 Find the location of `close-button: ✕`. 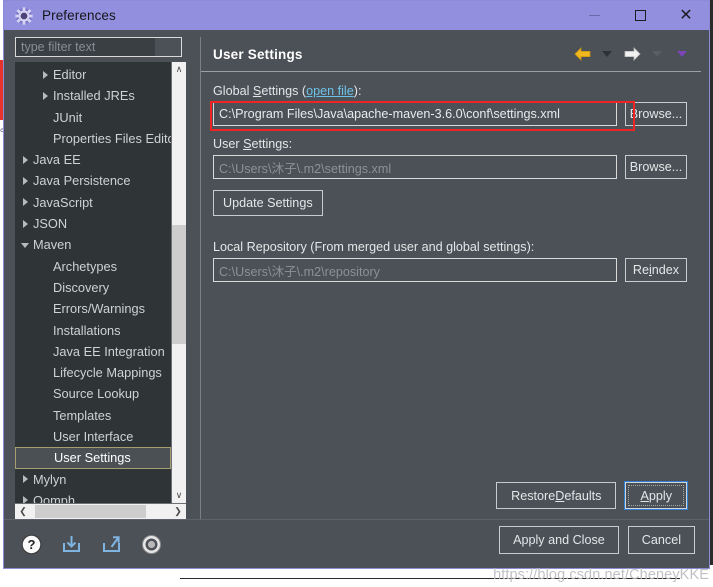

close-button: ✕ is located at coordinates (686, 15).